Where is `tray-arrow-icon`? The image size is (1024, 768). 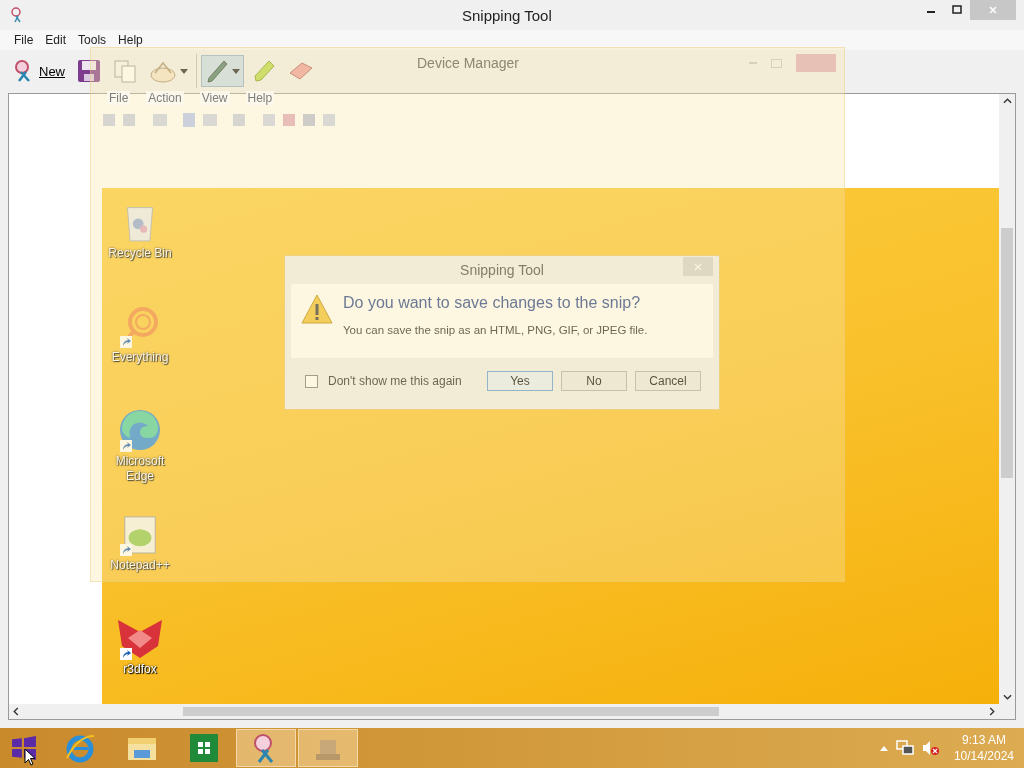
tray-arrow-icon is located at coordinates (883, 748).